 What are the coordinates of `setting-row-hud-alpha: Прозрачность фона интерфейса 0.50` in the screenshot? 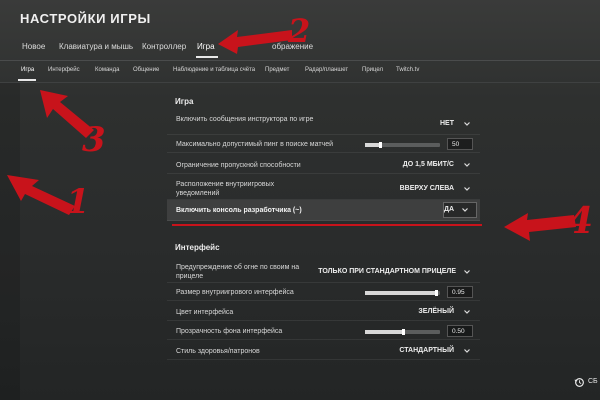 It's located at (323, 331).